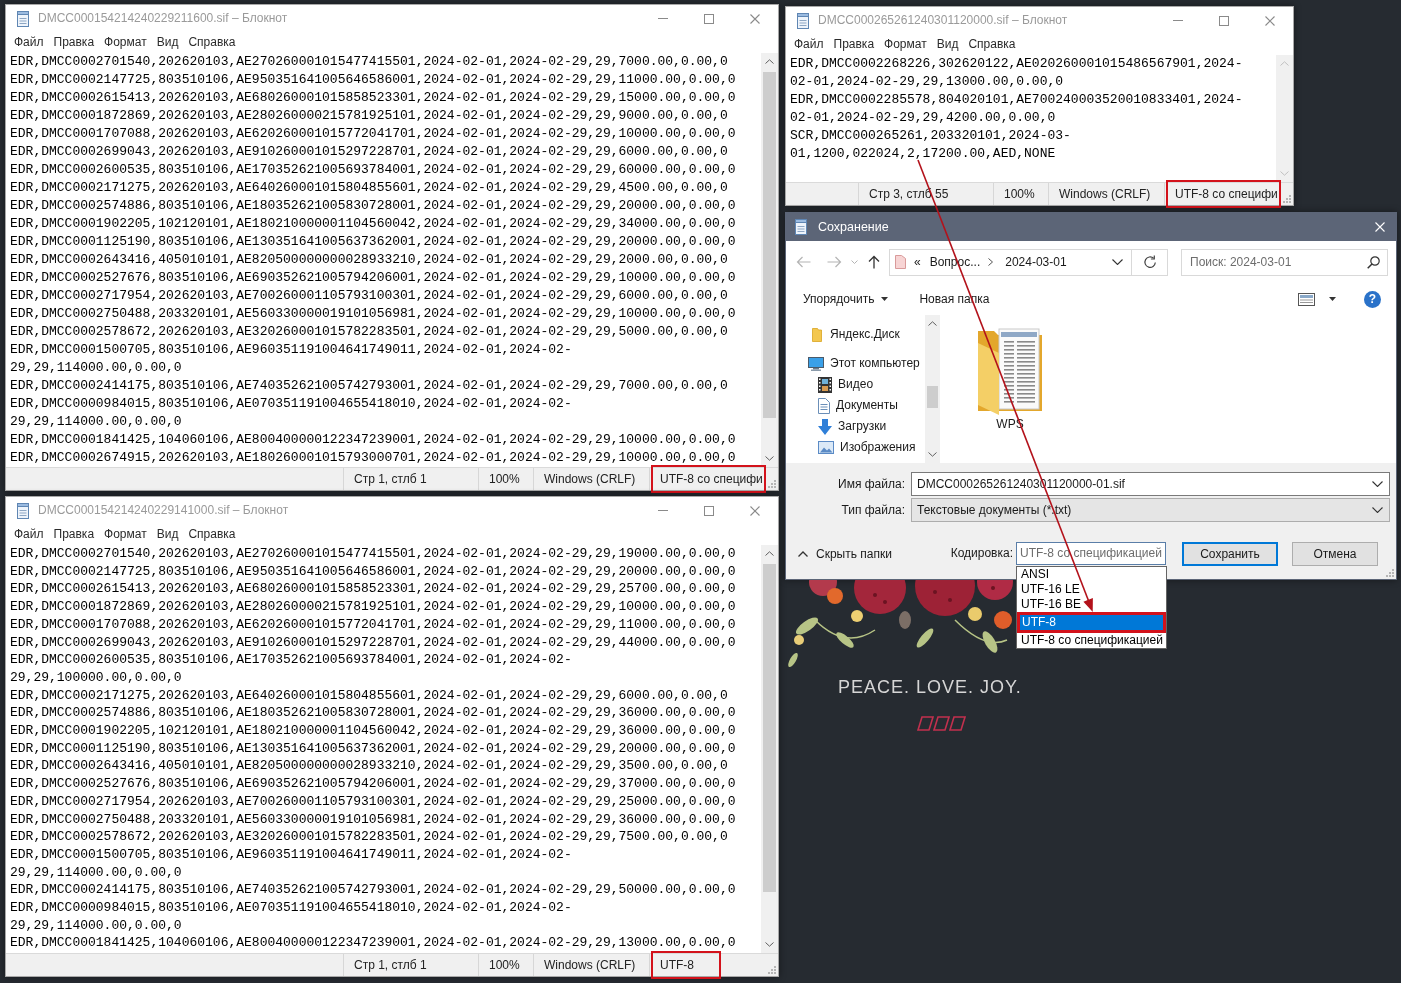  What do you see at coordinates (373, 642) in the screenshot?
I see `text-line: EDR,DMCC0002699043,202620103,AE910260001015297228701,2024-02-01,2024-02-29,29,44000.00,0.00,0` at bounding box center [373, 642].